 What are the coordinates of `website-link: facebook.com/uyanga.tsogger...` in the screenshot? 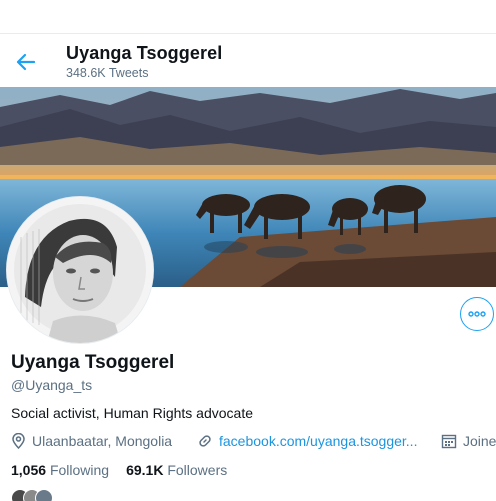 It's located at (318, 441).